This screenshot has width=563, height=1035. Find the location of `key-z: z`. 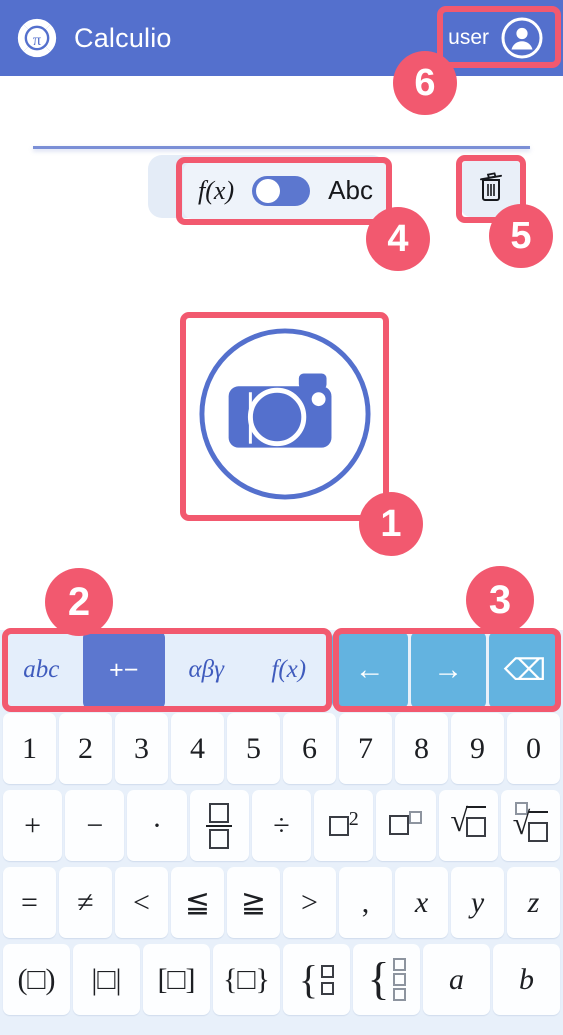

key-z: z is located at coordinates (533, 902).